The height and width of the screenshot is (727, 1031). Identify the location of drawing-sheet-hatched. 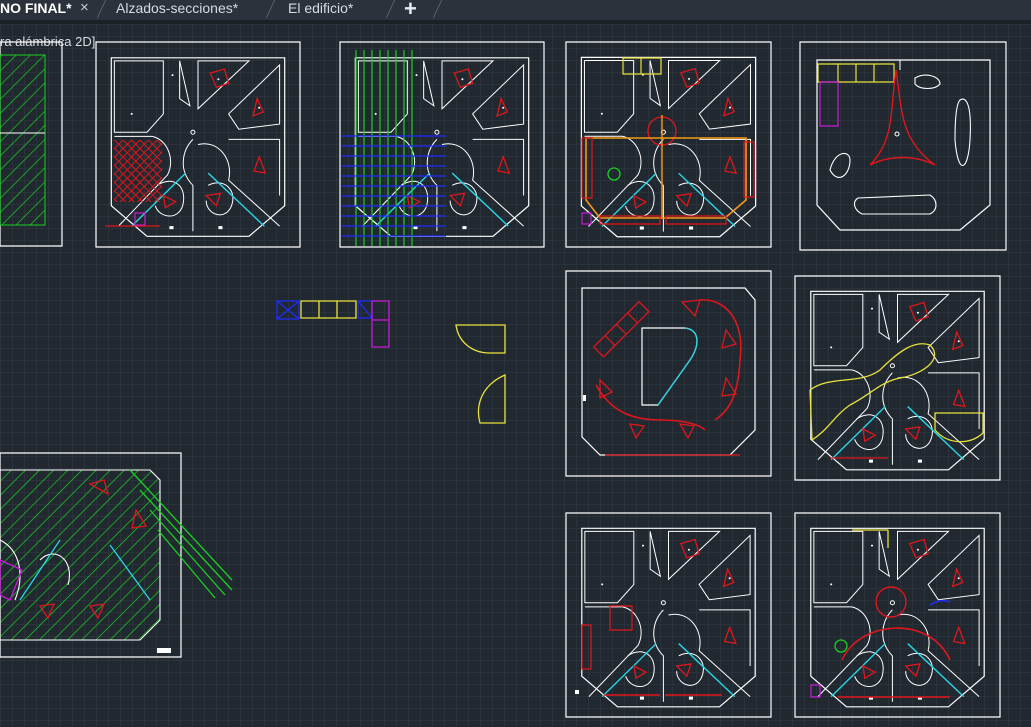
(116, 555).